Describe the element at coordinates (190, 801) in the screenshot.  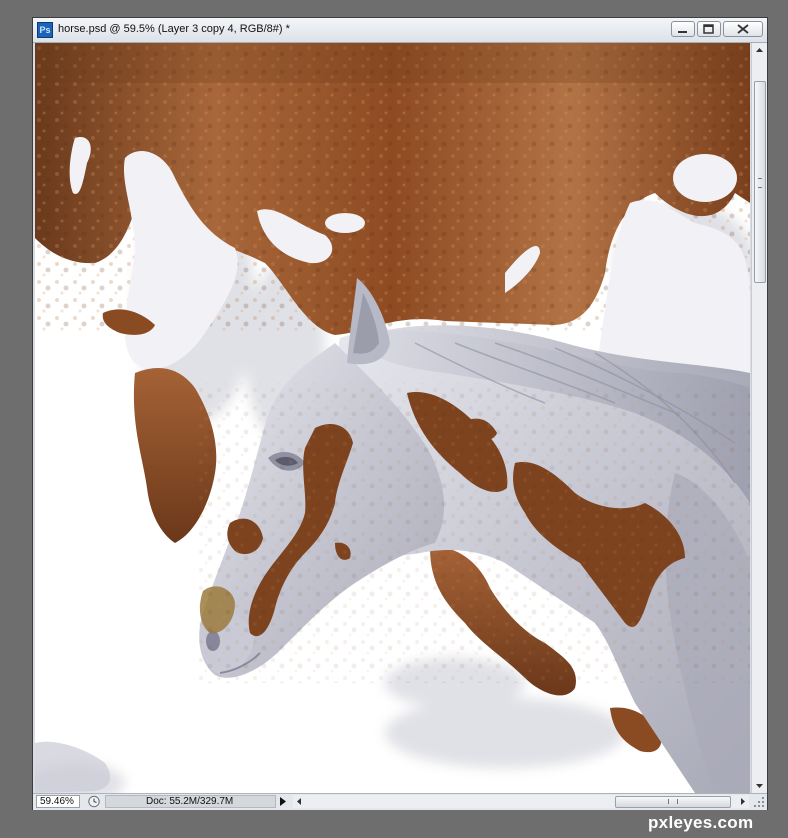
I see `document-size-info: Doc: 55.2M/329.7M` at that location.